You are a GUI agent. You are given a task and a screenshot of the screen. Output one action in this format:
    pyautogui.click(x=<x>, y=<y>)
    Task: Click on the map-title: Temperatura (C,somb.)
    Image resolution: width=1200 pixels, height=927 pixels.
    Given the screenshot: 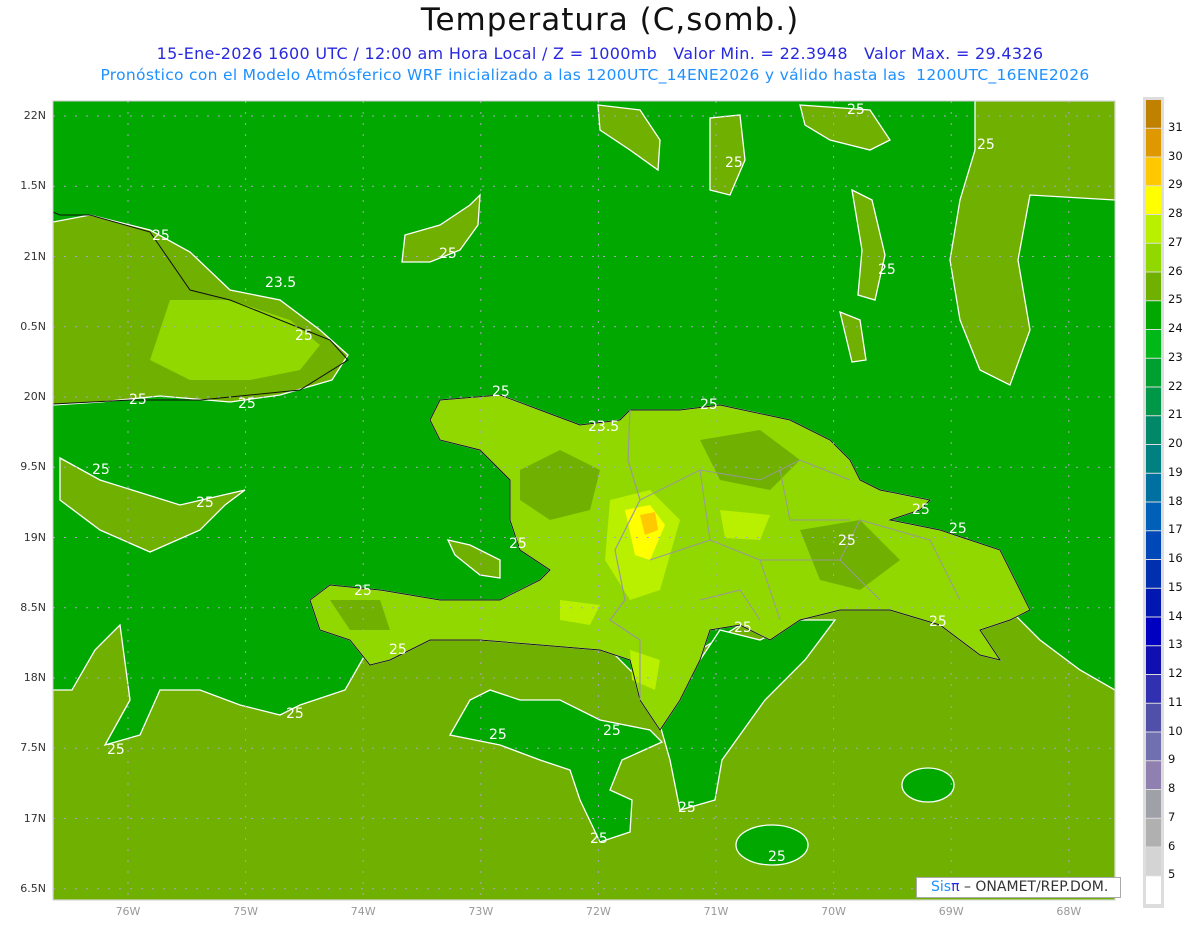 What is the action you would take?
    pyautogui.click(x=610, y=20)
    